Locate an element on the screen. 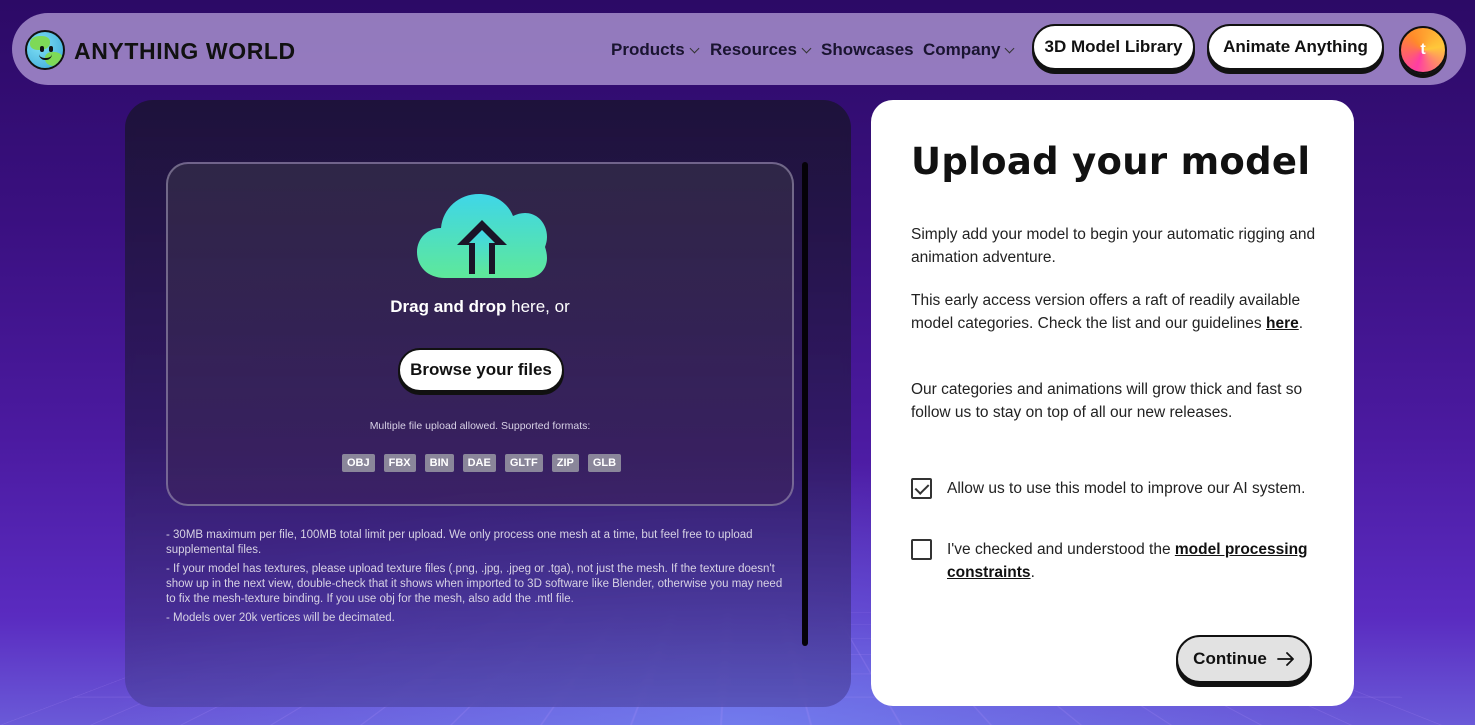 This screenshot has width=1475, height=725. format-tag: FBX is located at coordinates (399, 463).